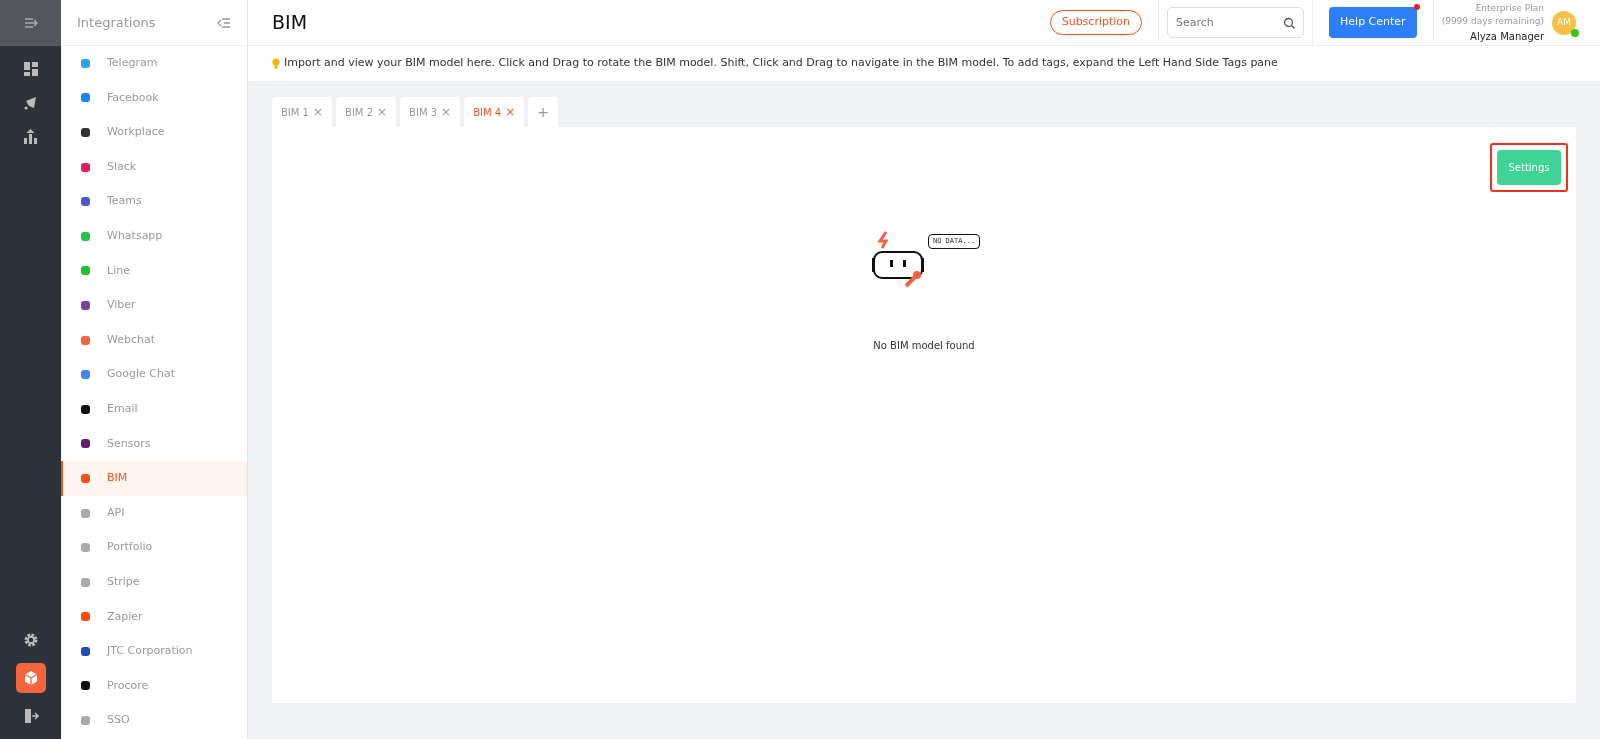  Describe the element at coordinates (154, 305) in the screenshot. I see `sidebar-item: Viber` at that location.